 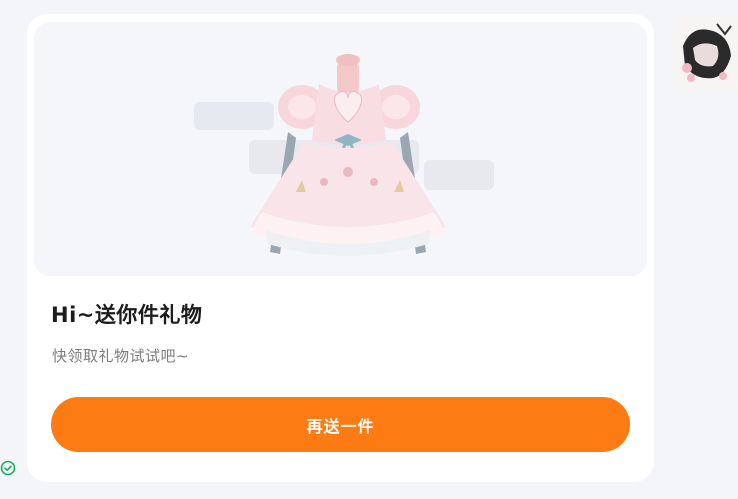 What do you see at coordinates (121, 356) in the screenshot?
I see `gift-subtitle: 快领取礼物试试吧~` at bounding box center [121, 356].